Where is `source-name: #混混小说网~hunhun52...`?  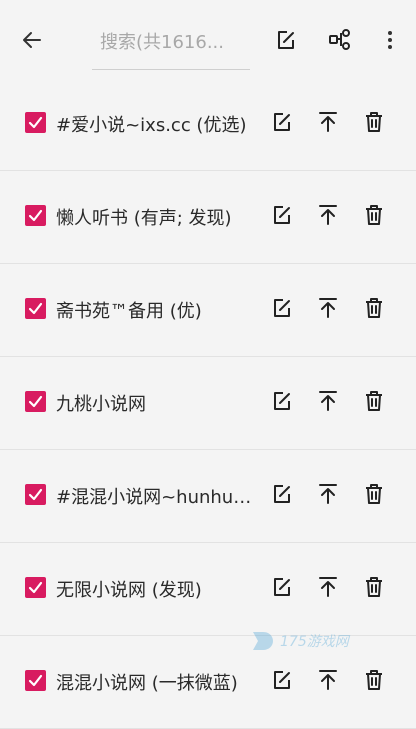 source-name: #混混小说网~hunhun52... is located at coordinates (159, 497).